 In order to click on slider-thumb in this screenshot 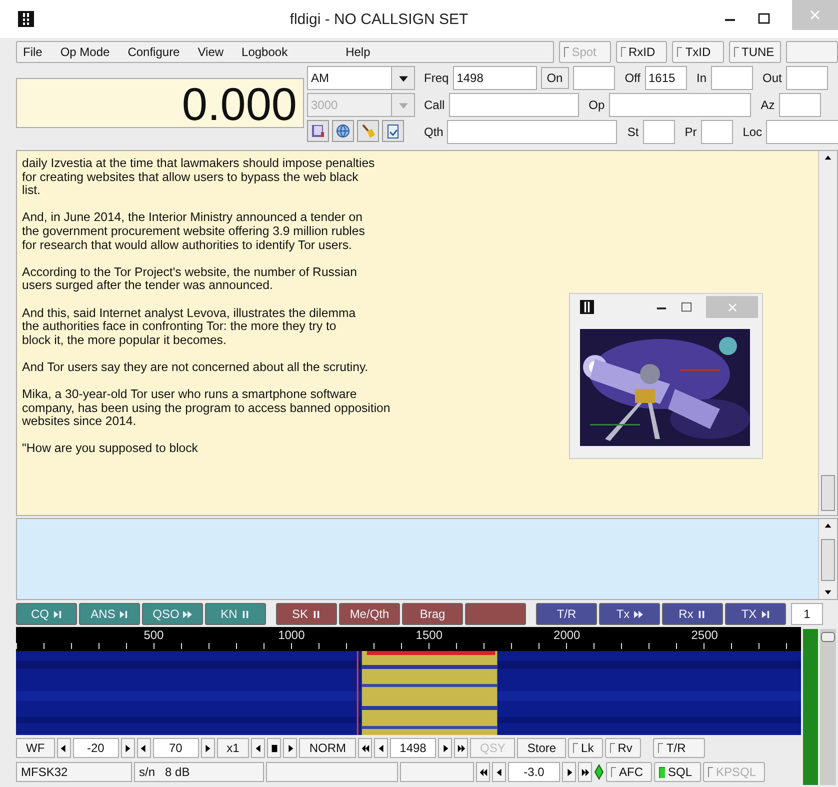, I will do `click(828, 637)`.